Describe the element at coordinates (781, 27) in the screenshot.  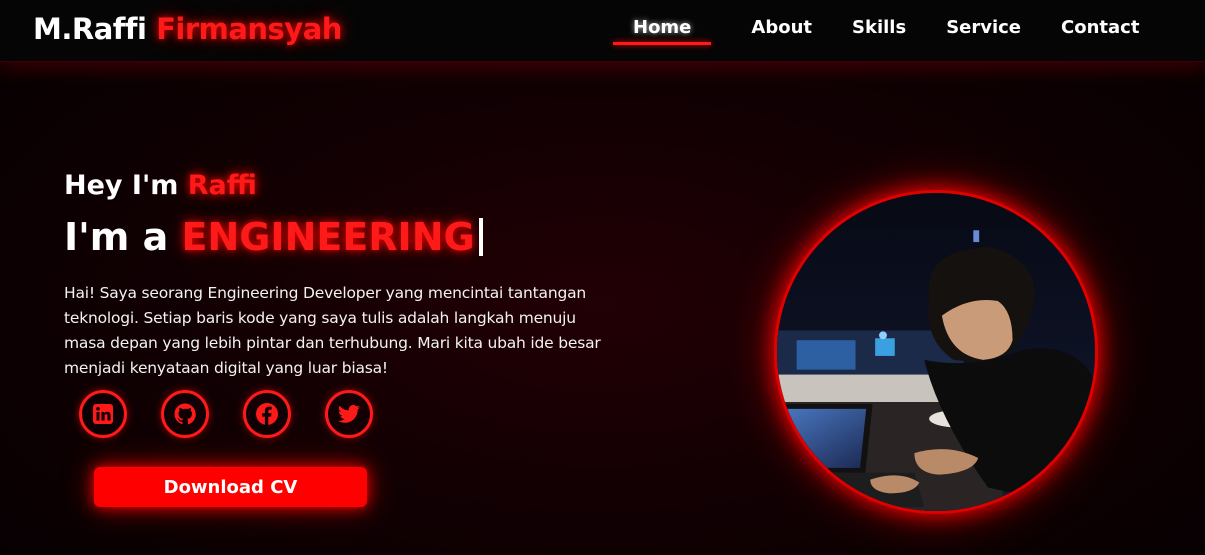
I see `nav-link-about: About` at that location.